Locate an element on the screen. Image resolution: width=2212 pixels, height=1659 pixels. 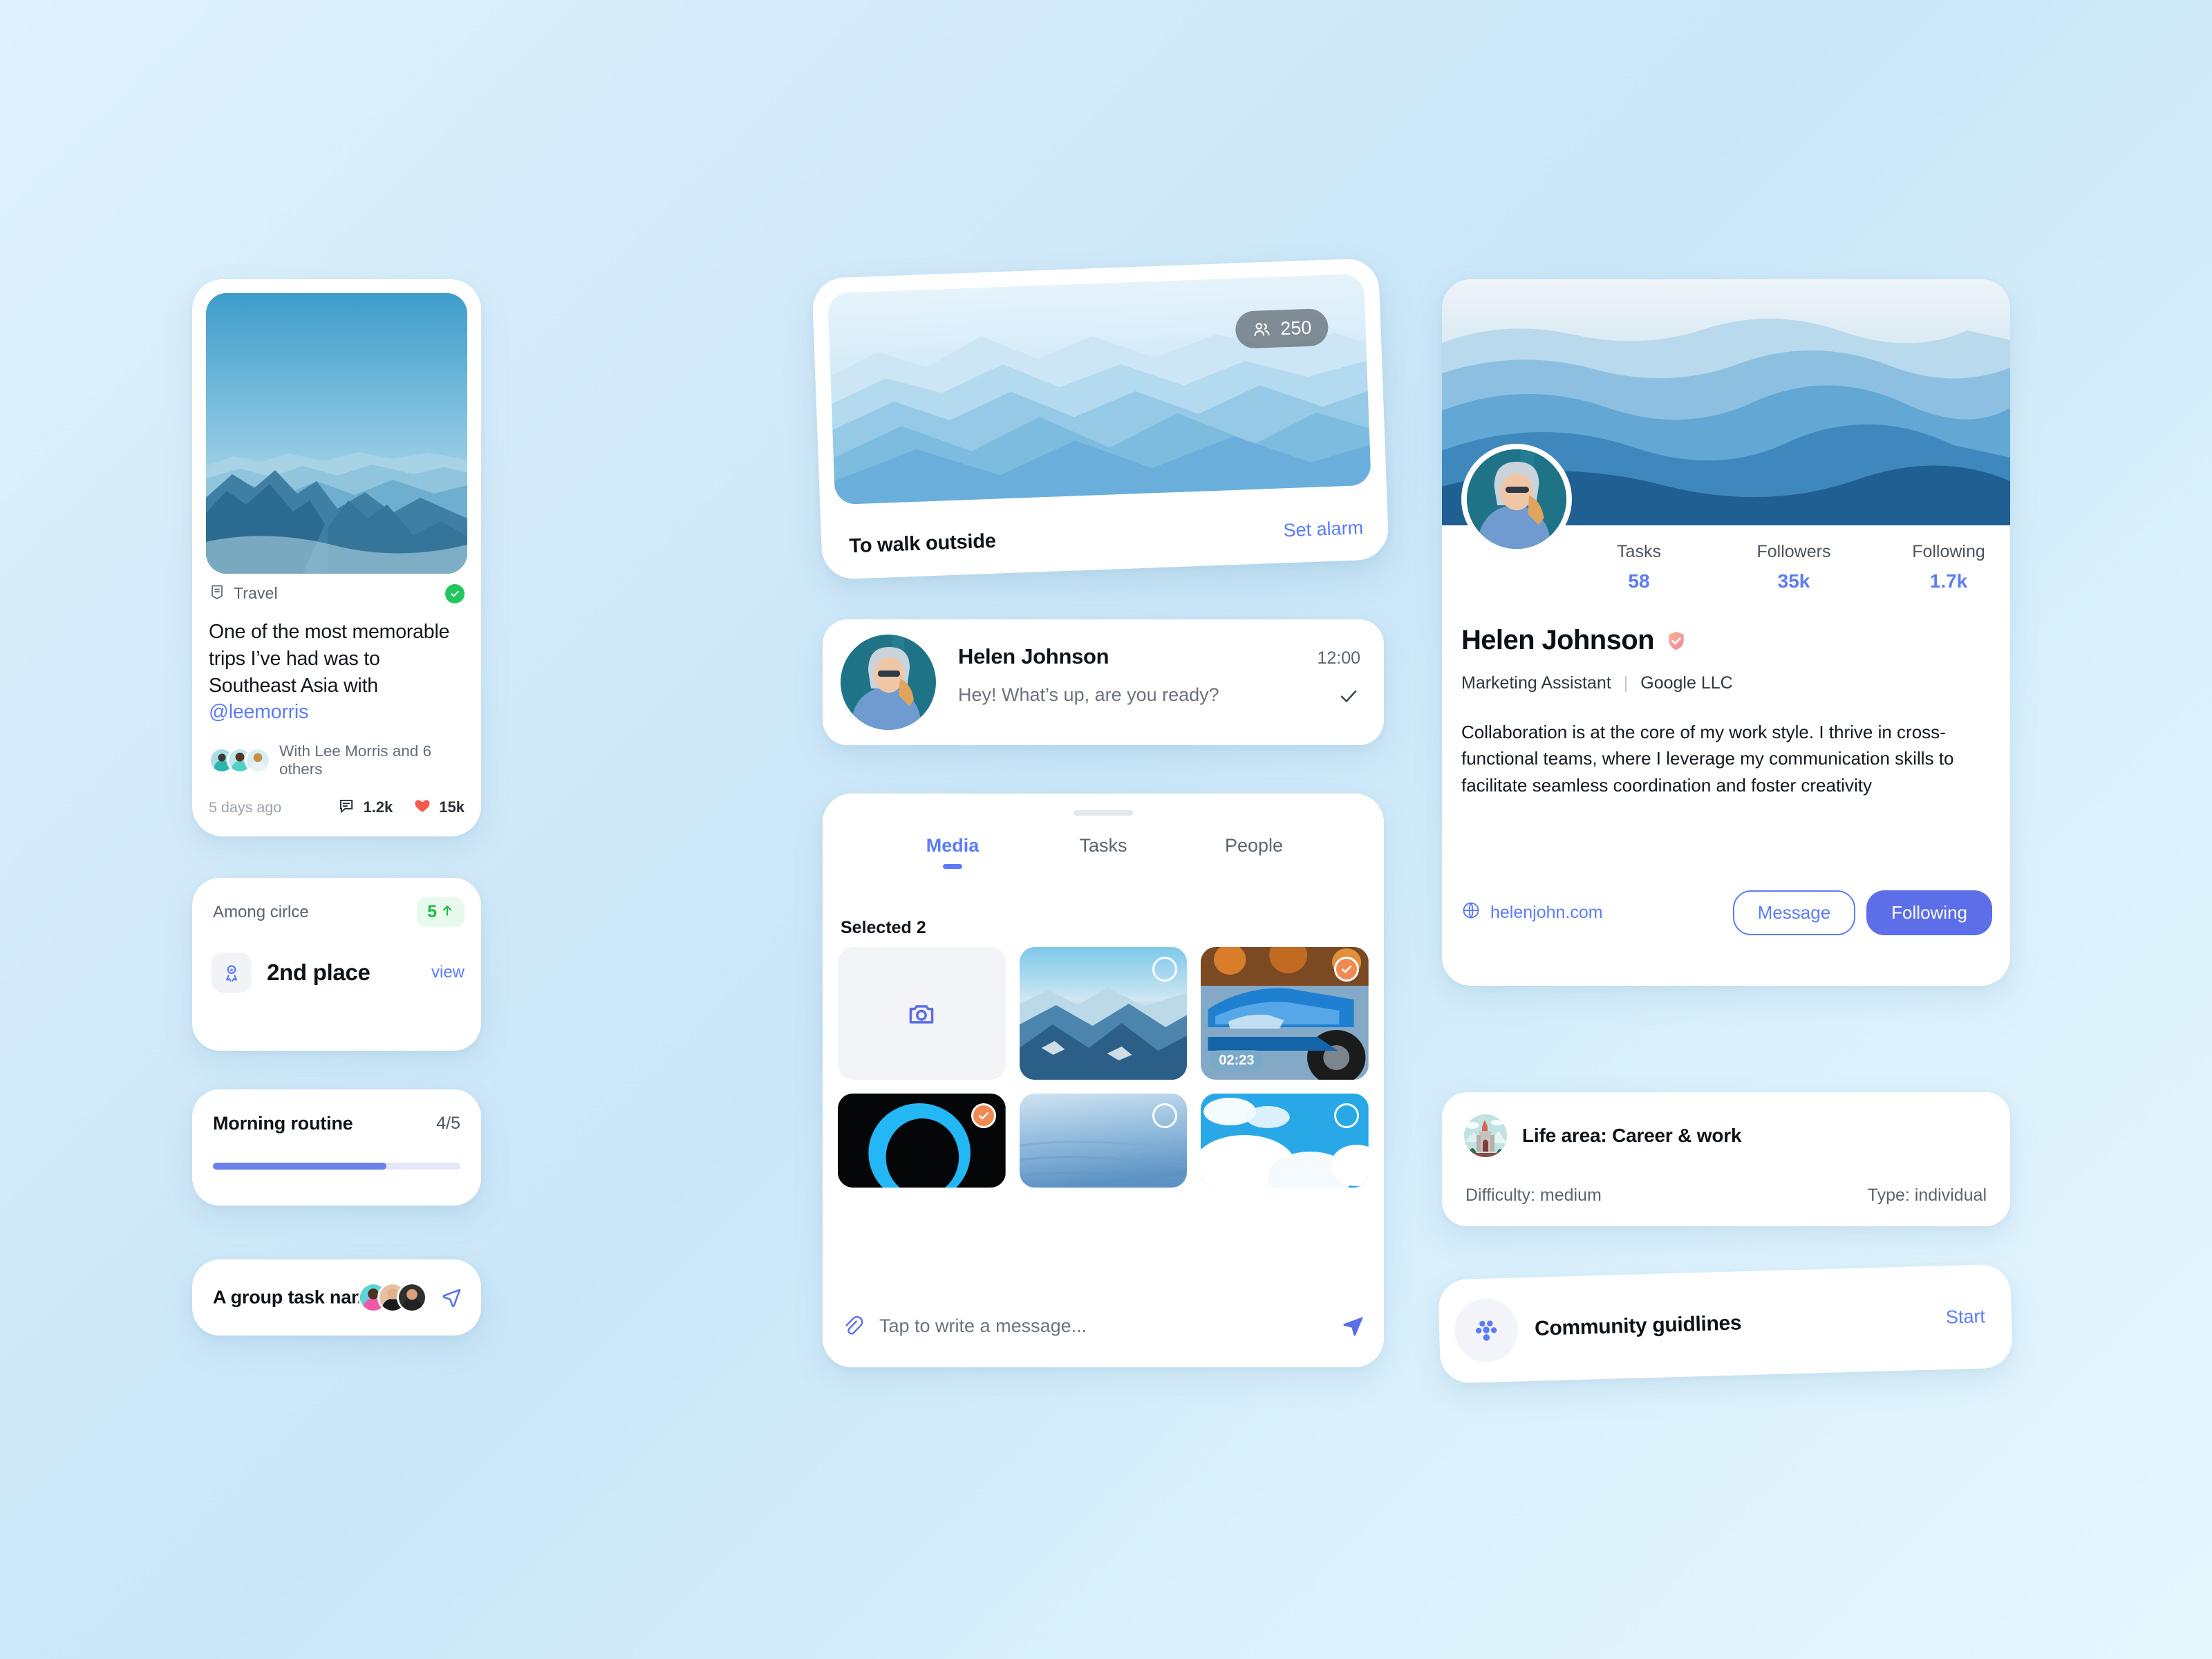
post-likes-stat: 15k is located at coordinates (439, 807).